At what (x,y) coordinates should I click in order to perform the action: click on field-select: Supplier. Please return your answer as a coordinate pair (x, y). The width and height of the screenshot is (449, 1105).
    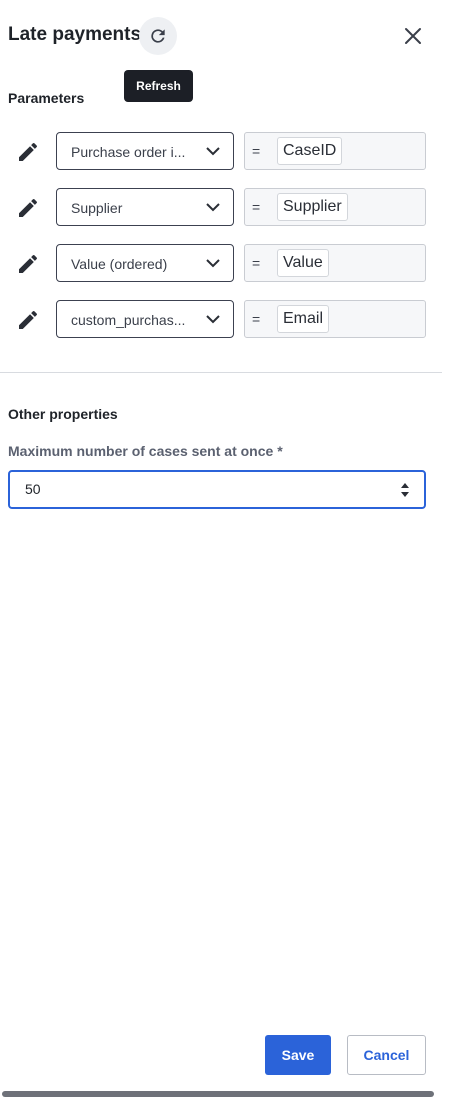
    Looking at the image, I should click on (145, 207).